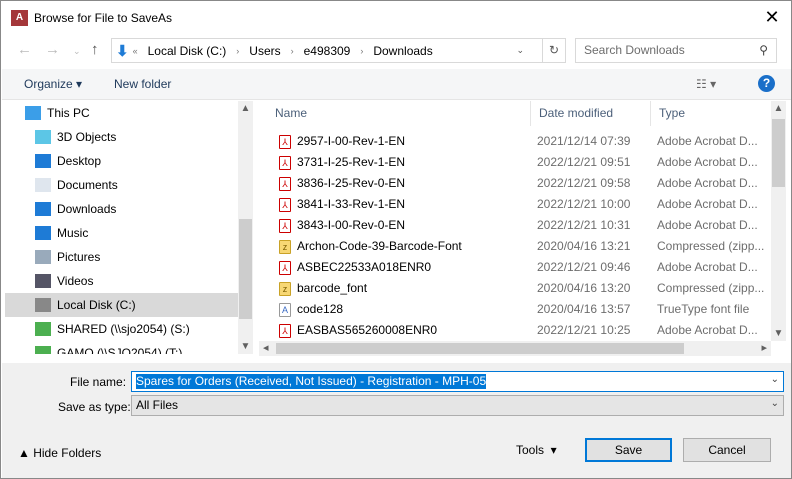 The width and height of the screenshot is (792, 479). I want to click on tree-item: Videos, so click(121, 281).